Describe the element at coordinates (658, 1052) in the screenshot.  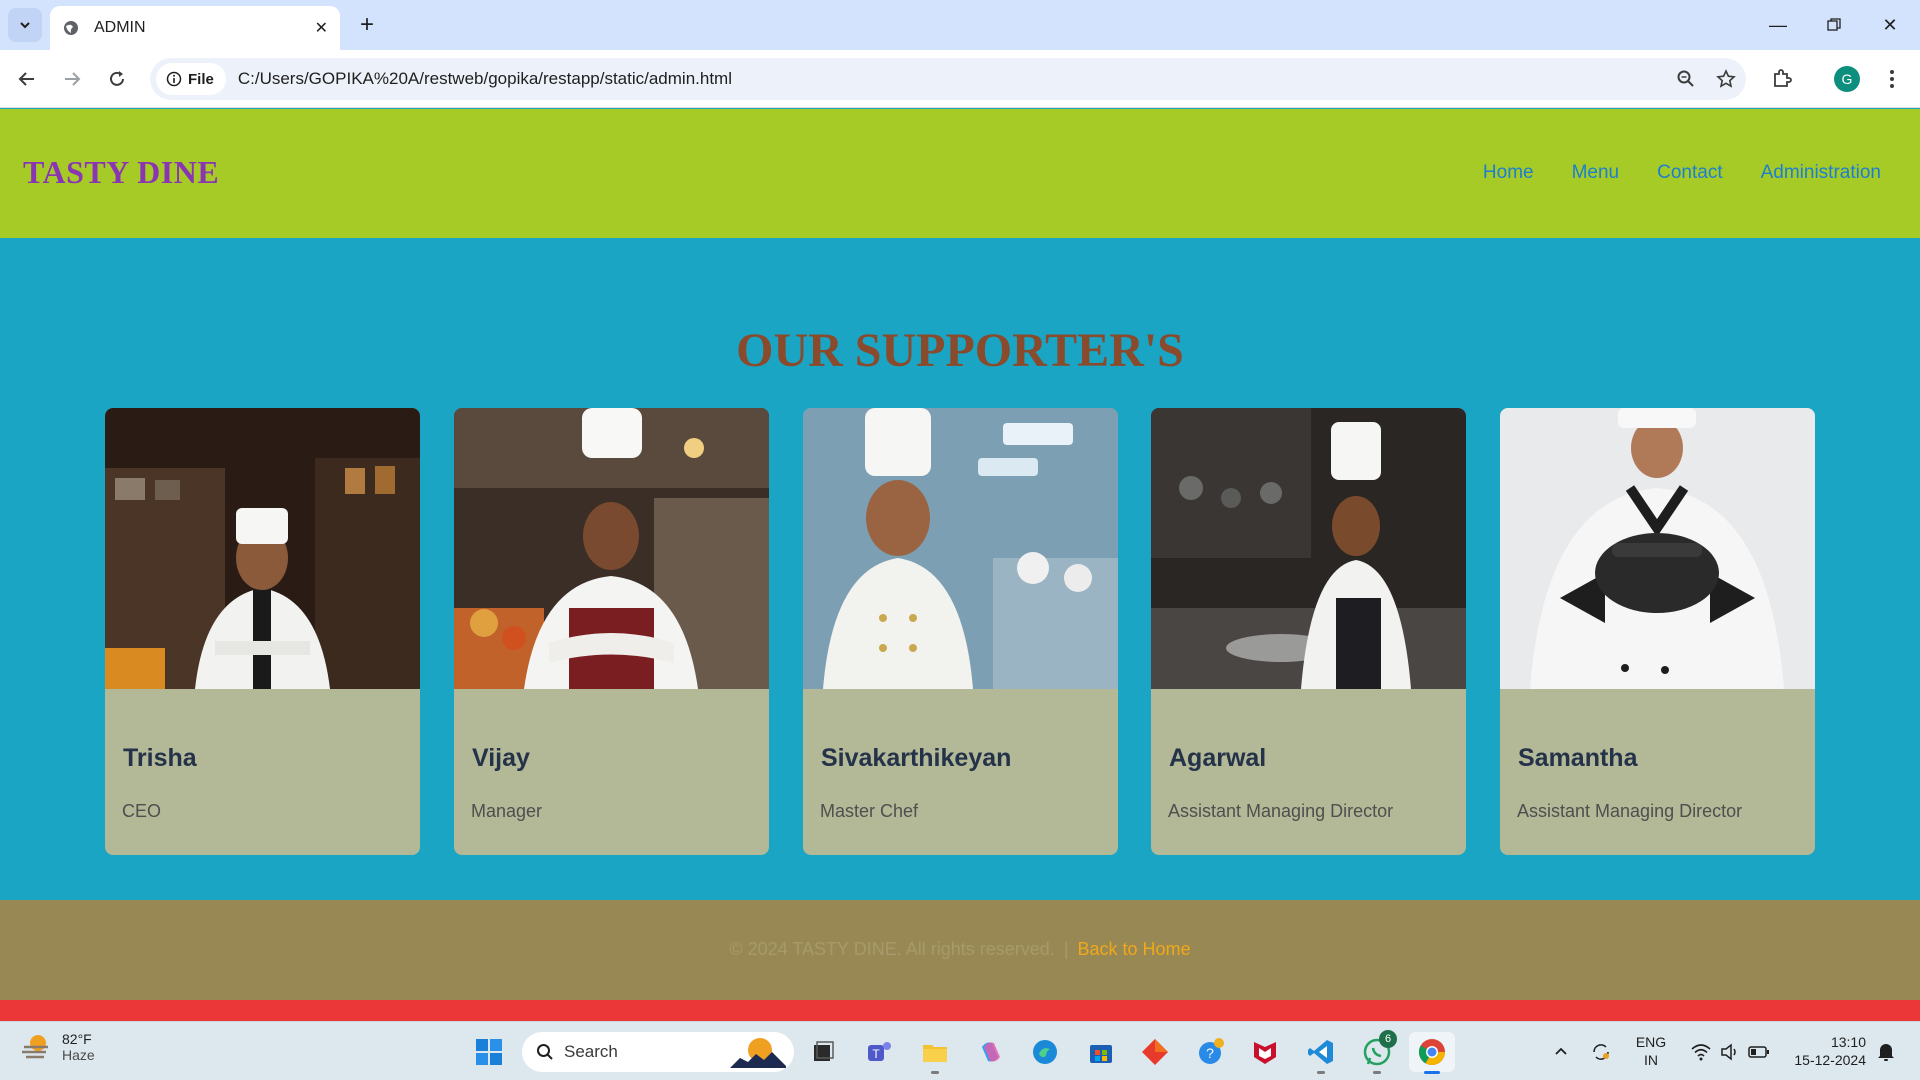
I see `taskbar-search-box: Search` at that location.